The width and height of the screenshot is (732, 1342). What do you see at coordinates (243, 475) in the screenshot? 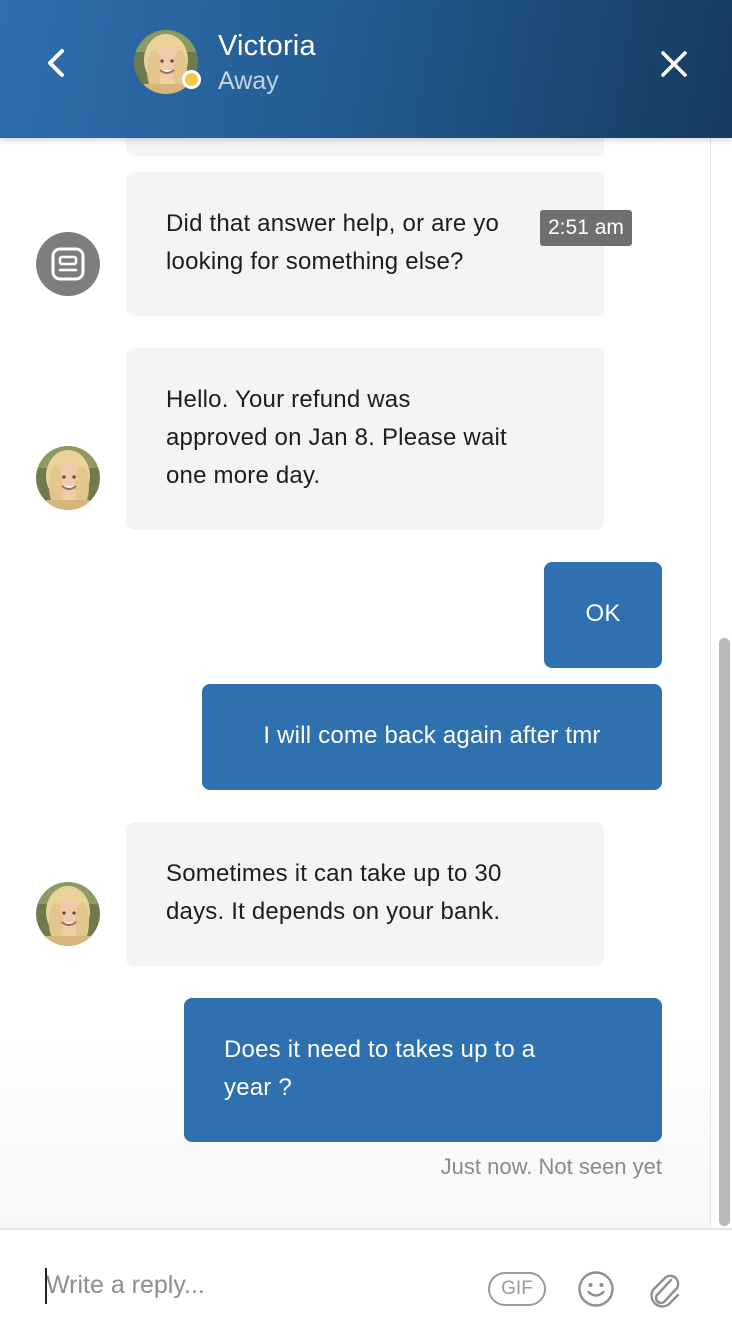
I see `message-text-line: one more day.` at bounding box center [243, 475].